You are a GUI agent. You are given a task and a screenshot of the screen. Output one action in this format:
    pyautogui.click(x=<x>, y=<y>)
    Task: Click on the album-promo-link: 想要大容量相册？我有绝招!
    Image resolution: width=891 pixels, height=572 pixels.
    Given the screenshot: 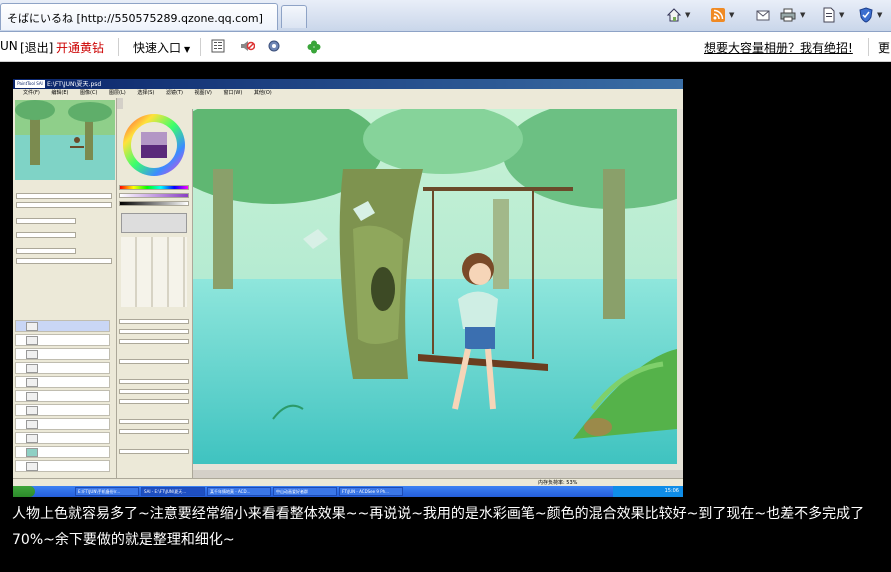 What is the action you would take?
    pyautogui.click(x=778, y=47)
    